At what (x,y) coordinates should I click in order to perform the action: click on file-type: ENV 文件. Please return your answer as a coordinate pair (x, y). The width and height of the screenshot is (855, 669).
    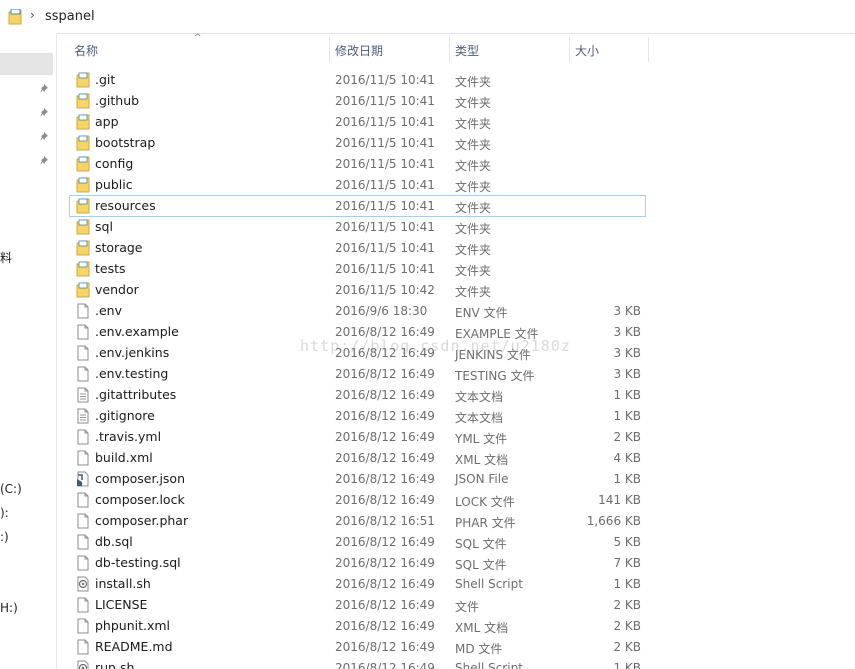
    Looking at the image, I should click on (481, 313).